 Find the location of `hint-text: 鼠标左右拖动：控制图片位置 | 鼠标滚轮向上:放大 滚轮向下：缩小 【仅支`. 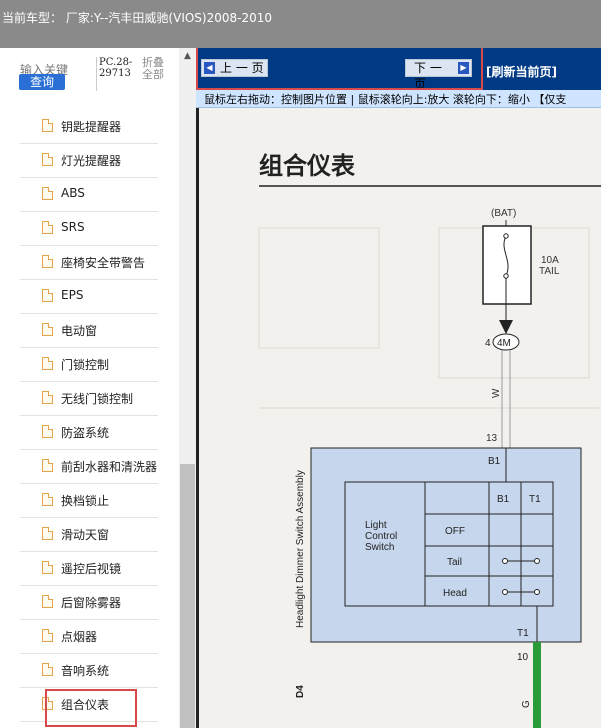

hint-text: 鼠标左右拖动：控制图片位置 | 鼠标滚轮向上:放大 滚轮向下：缩小 【仅支 is located at coordinates (385, 99).